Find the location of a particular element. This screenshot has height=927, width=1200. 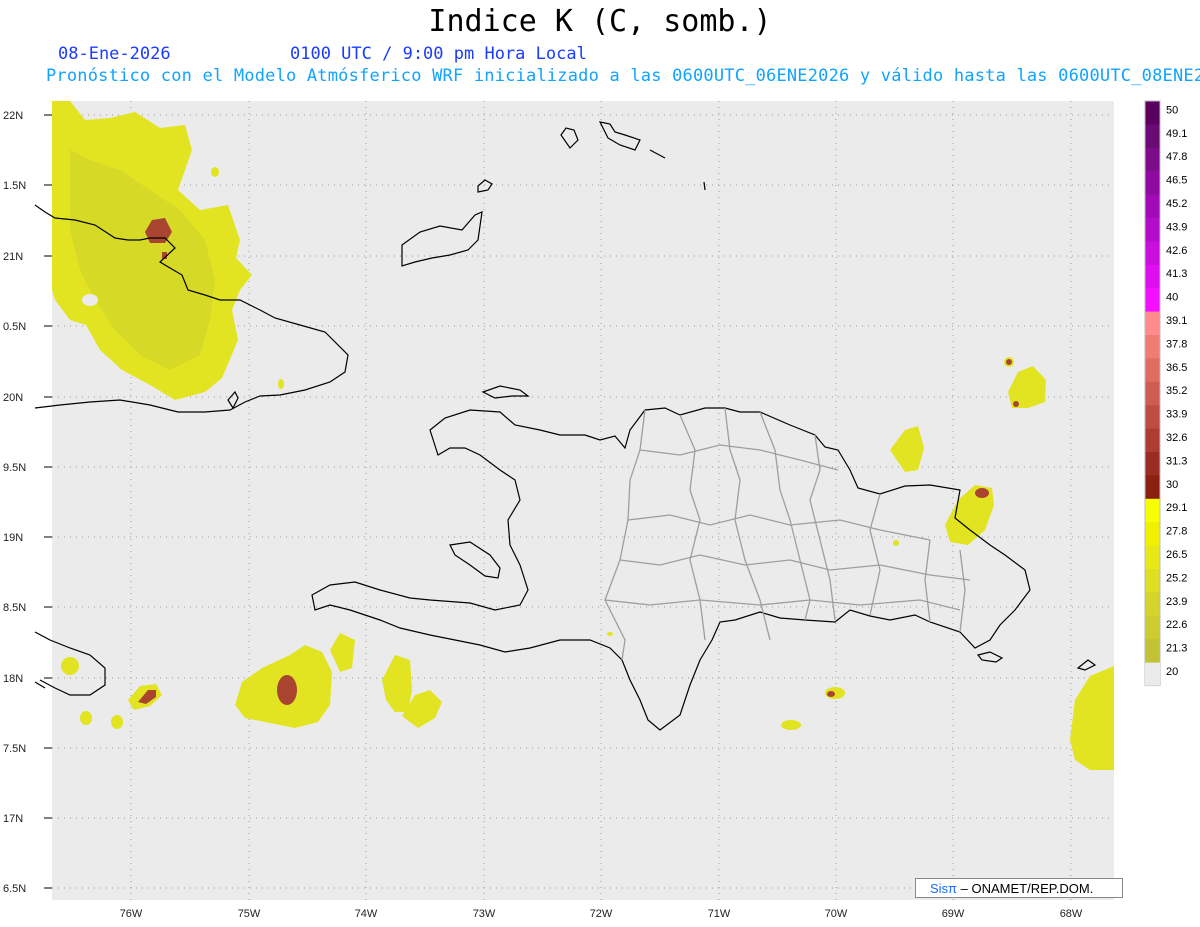

lon-label: 72W is located at coordinates (601, 914).